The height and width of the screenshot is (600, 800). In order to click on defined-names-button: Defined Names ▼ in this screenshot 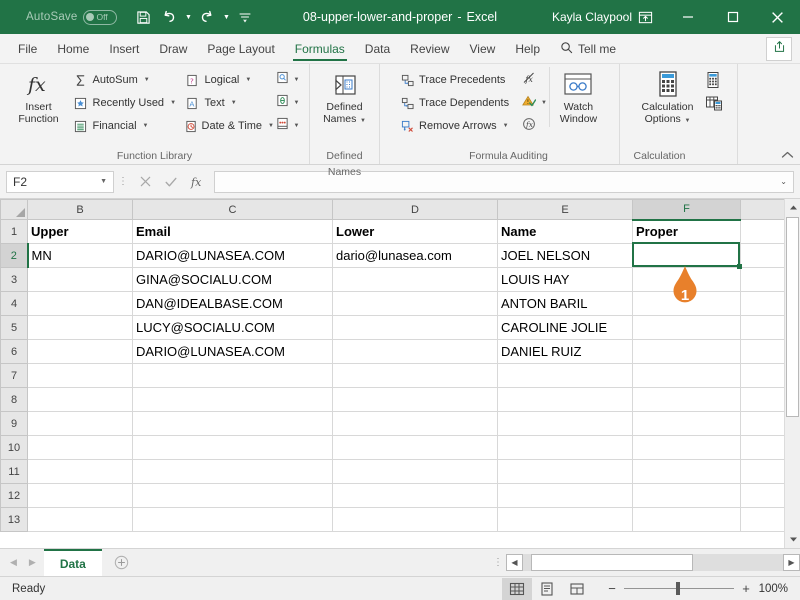, I will do `click(345, 98)`.